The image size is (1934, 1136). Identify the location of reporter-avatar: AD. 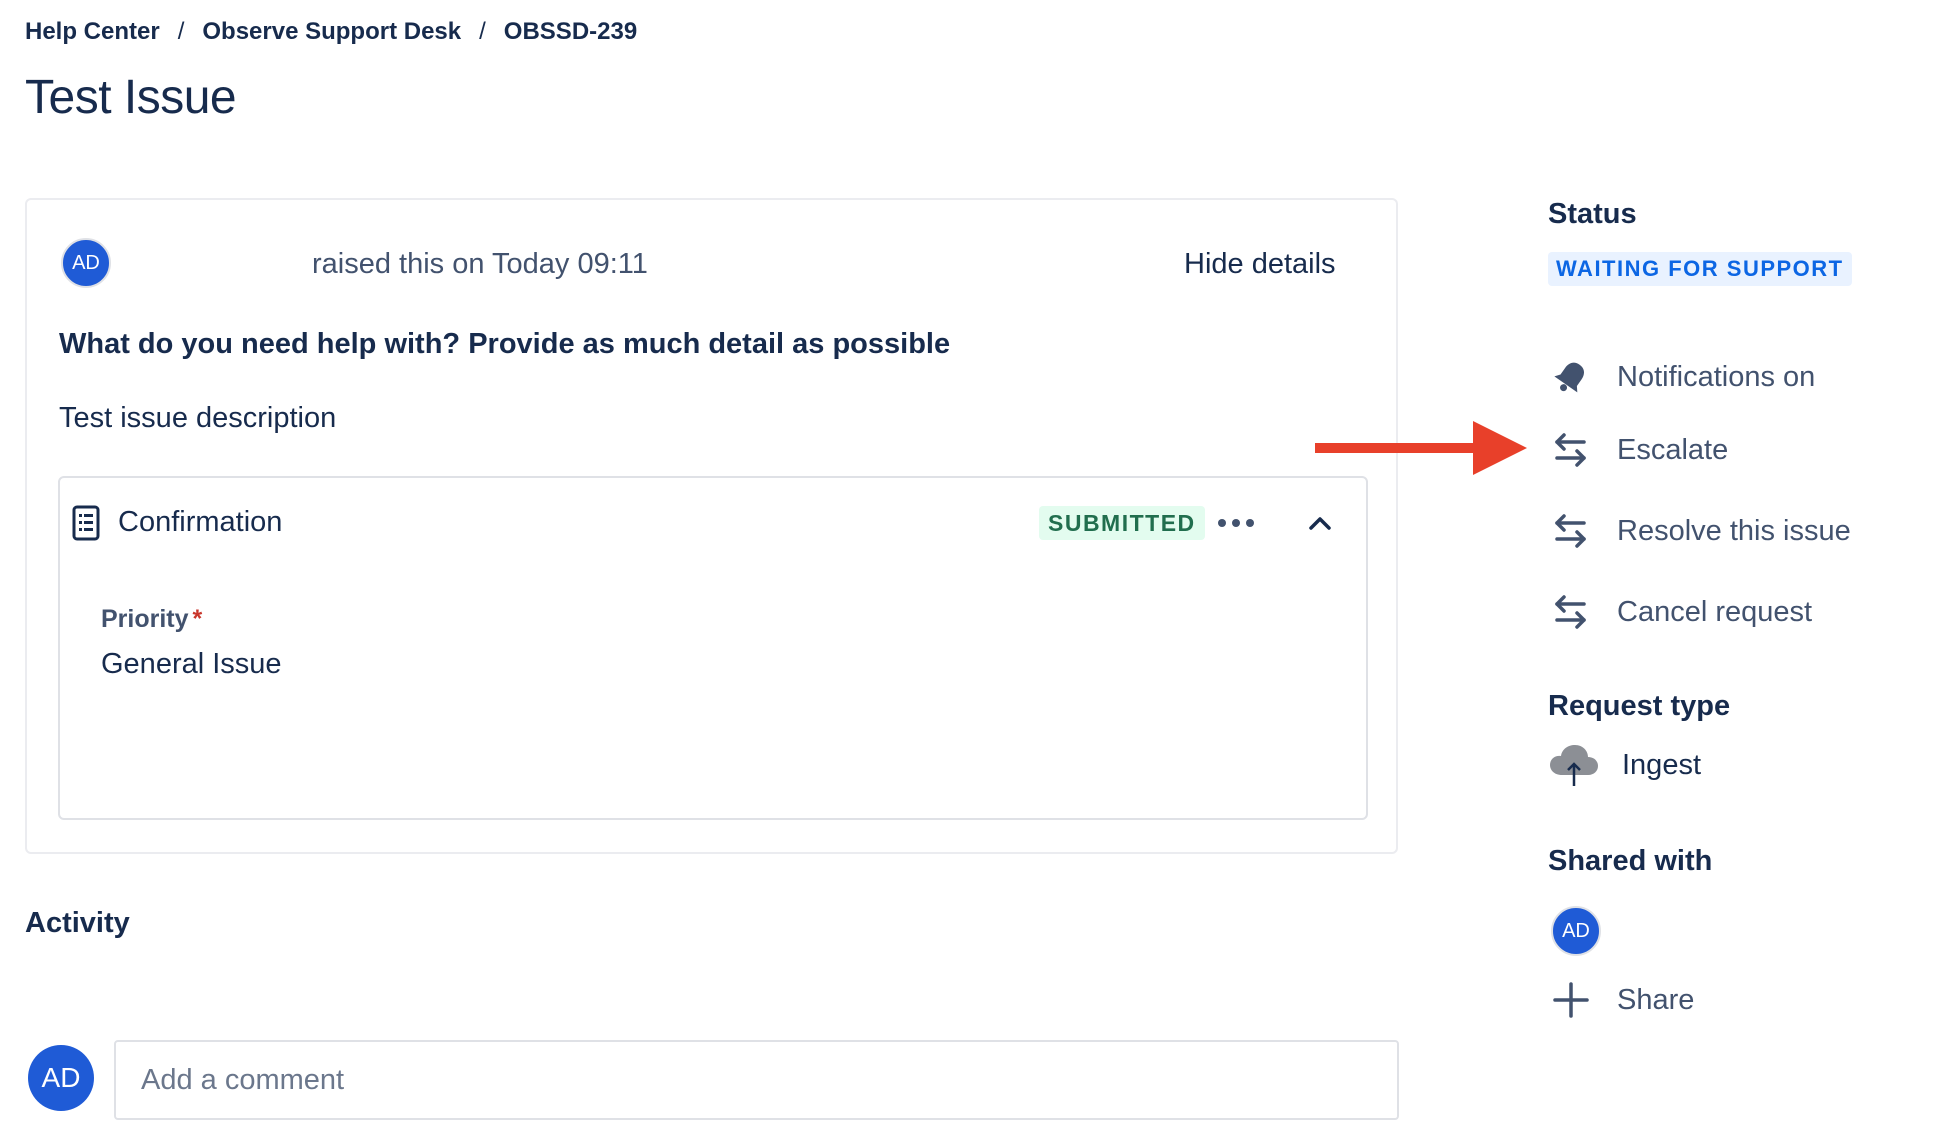
(86, 263).